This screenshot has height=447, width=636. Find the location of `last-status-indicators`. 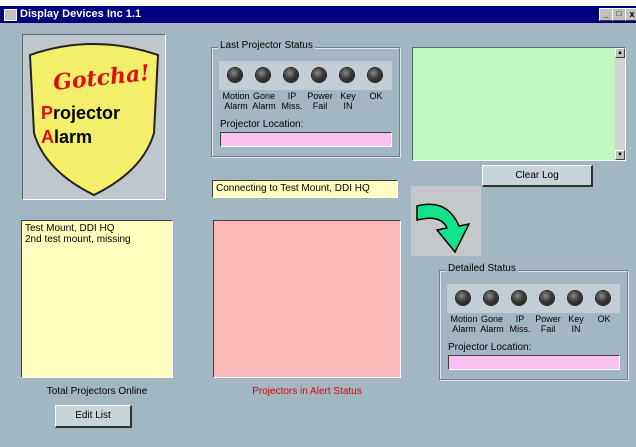

last-status-indicators is located at coordinates (305, 75).